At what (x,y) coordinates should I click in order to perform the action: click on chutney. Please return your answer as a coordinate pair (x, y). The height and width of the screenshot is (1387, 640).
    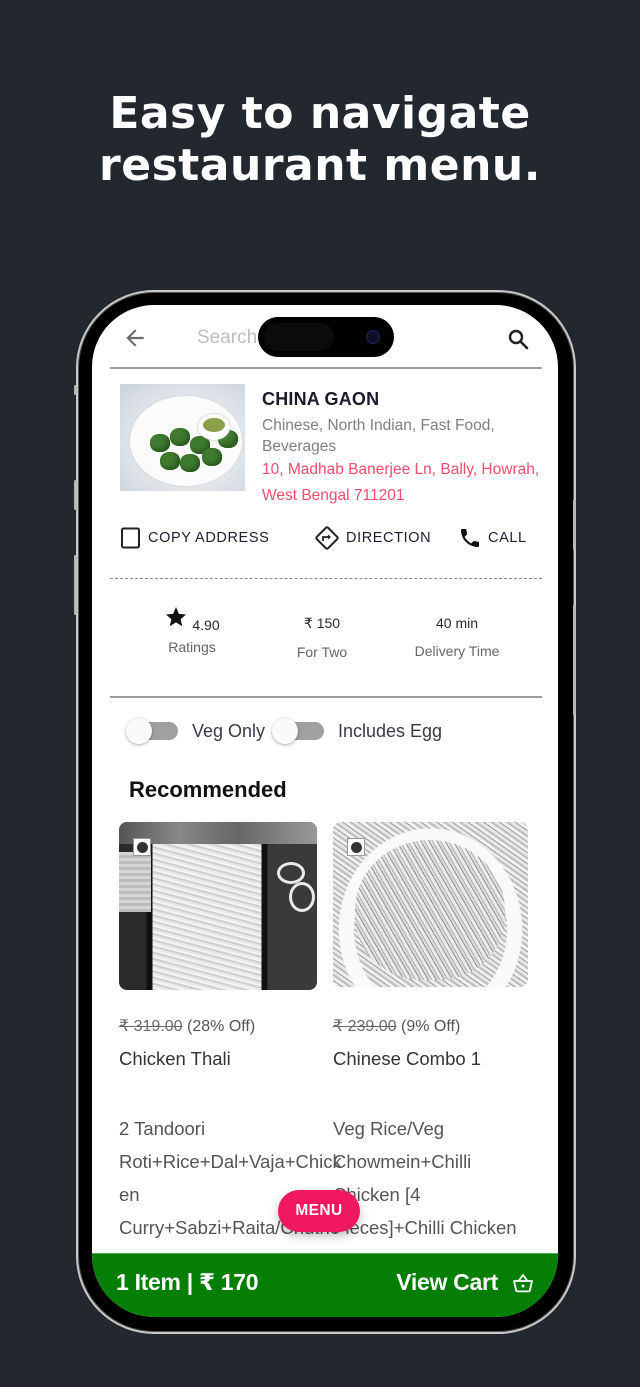
    Looking at the image, I should click on (214, 425).